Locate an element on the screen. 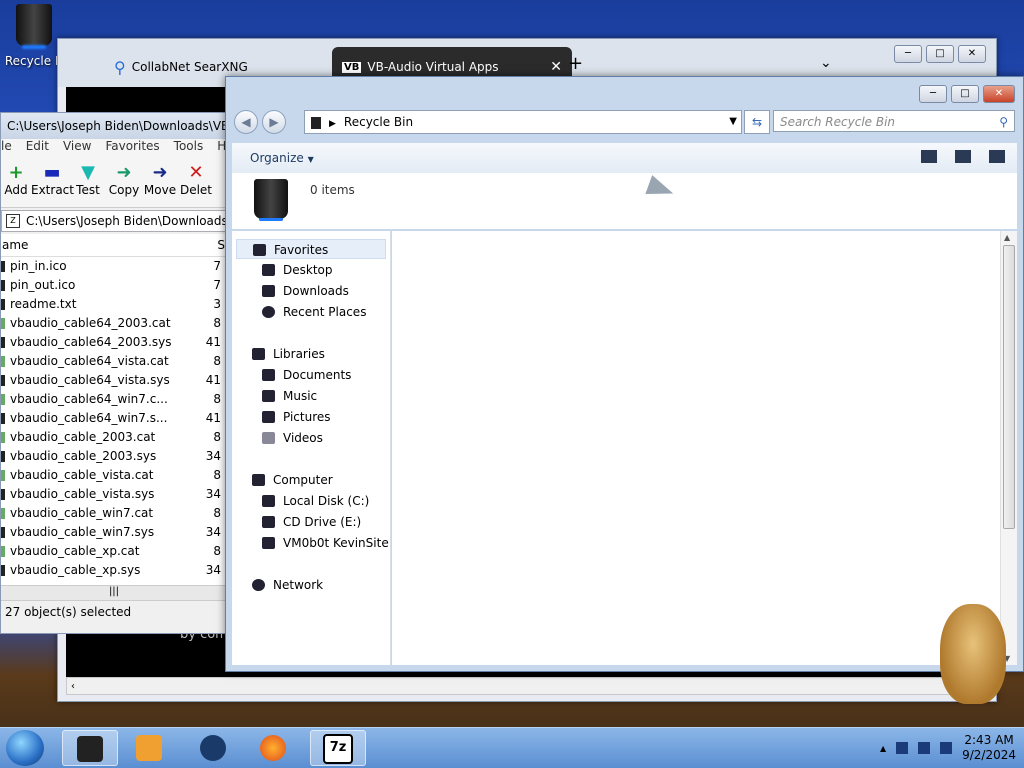 Image resolution: width=1024 pixels, height=768 pixels. nav-downloads: Downloads is located at coordinates (305, 291).